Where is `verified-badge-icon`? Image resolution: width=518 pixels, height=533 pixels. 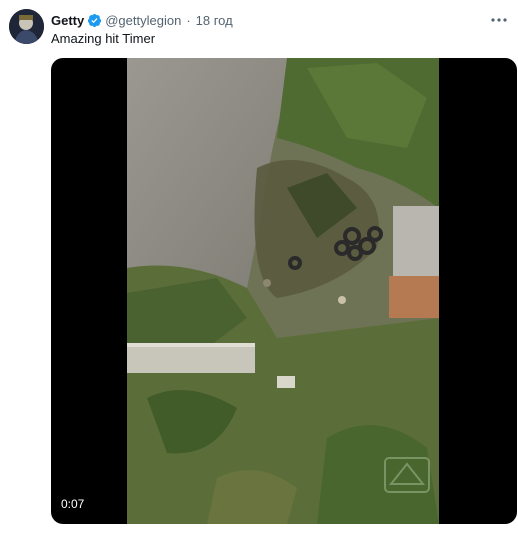 verified-badge-icon is located at coordinates (95, 20).